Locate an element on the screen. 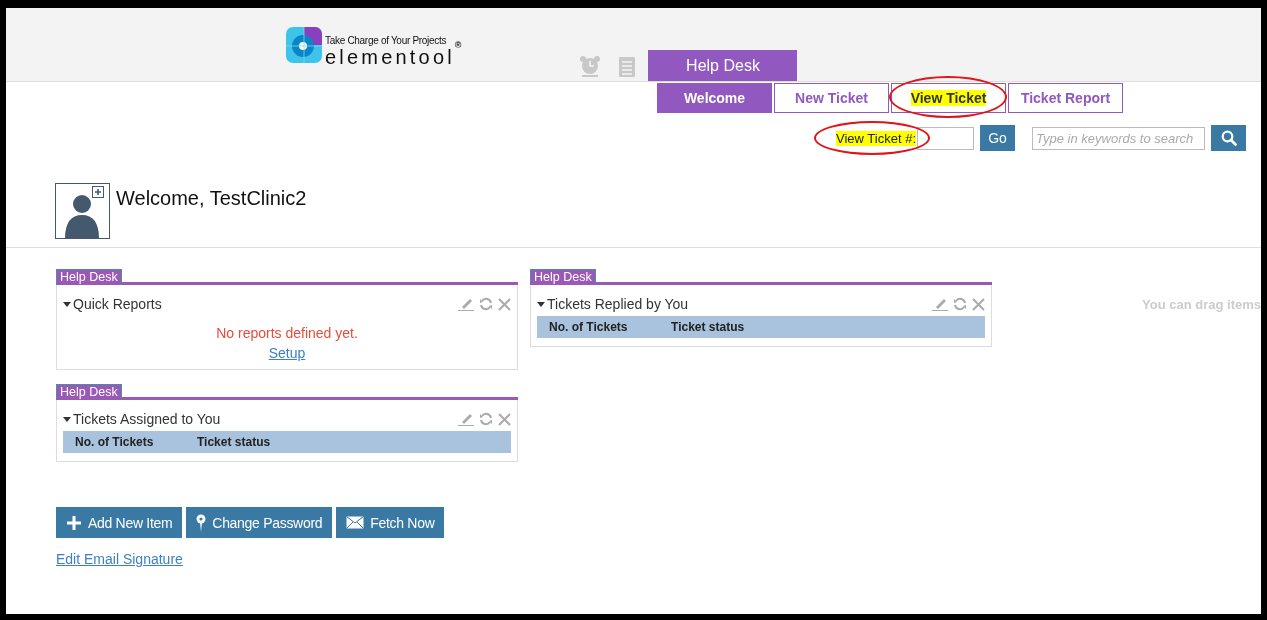  search-button is located at coordinates (1228, 138).